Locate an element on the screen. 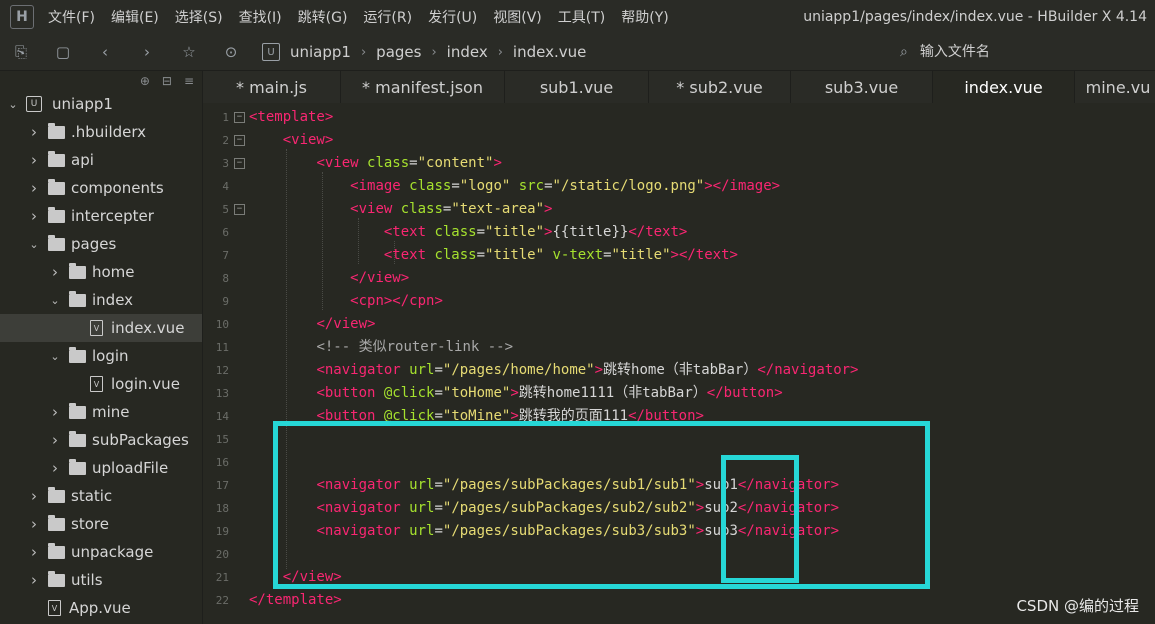 The height and width of the screenshot is (624, 1155). tree-item: › intercepter is located at coordinates (101, 216).